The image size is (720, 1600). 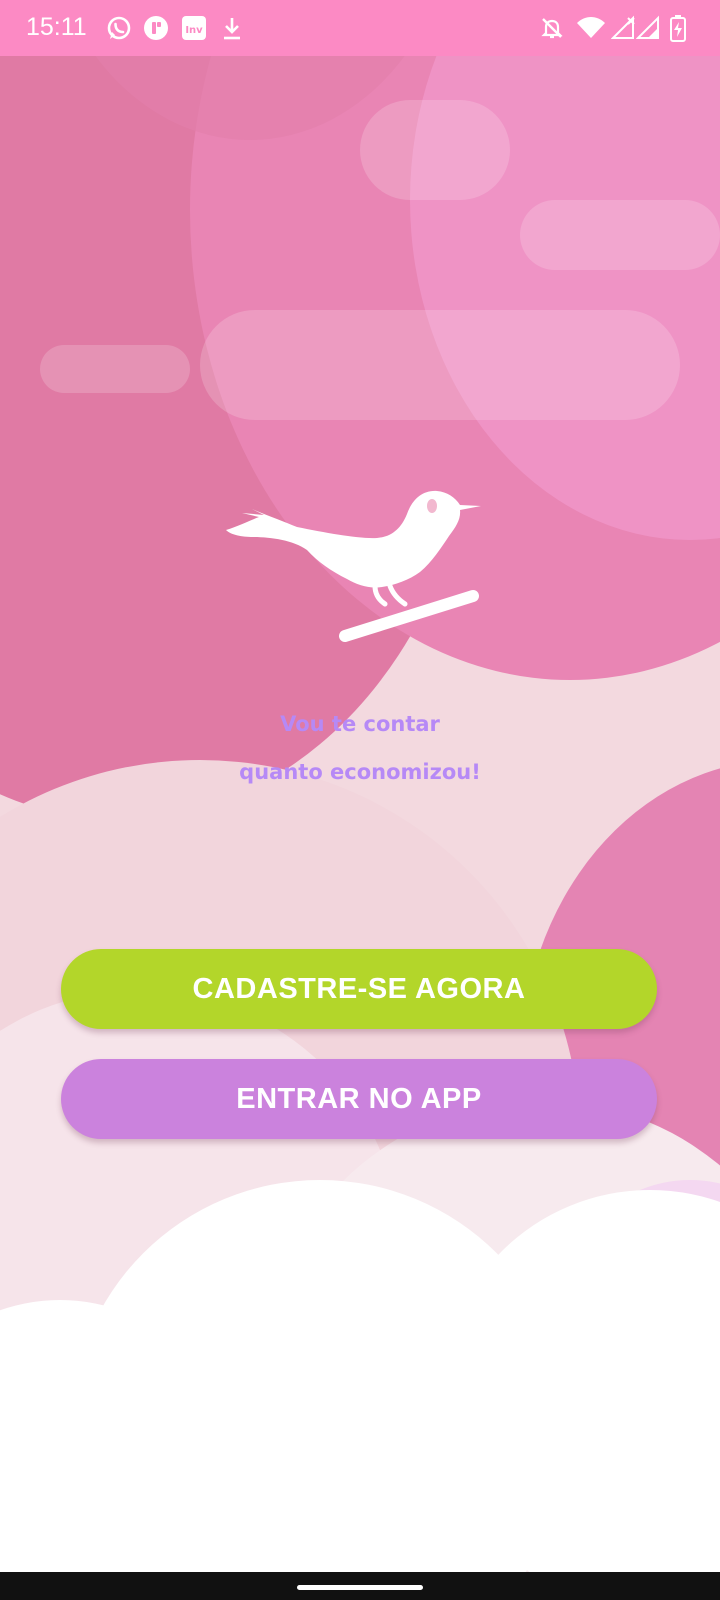 I want to click on signup-button: CADASTRE-SE AGORA, so click(x=359, y=989).